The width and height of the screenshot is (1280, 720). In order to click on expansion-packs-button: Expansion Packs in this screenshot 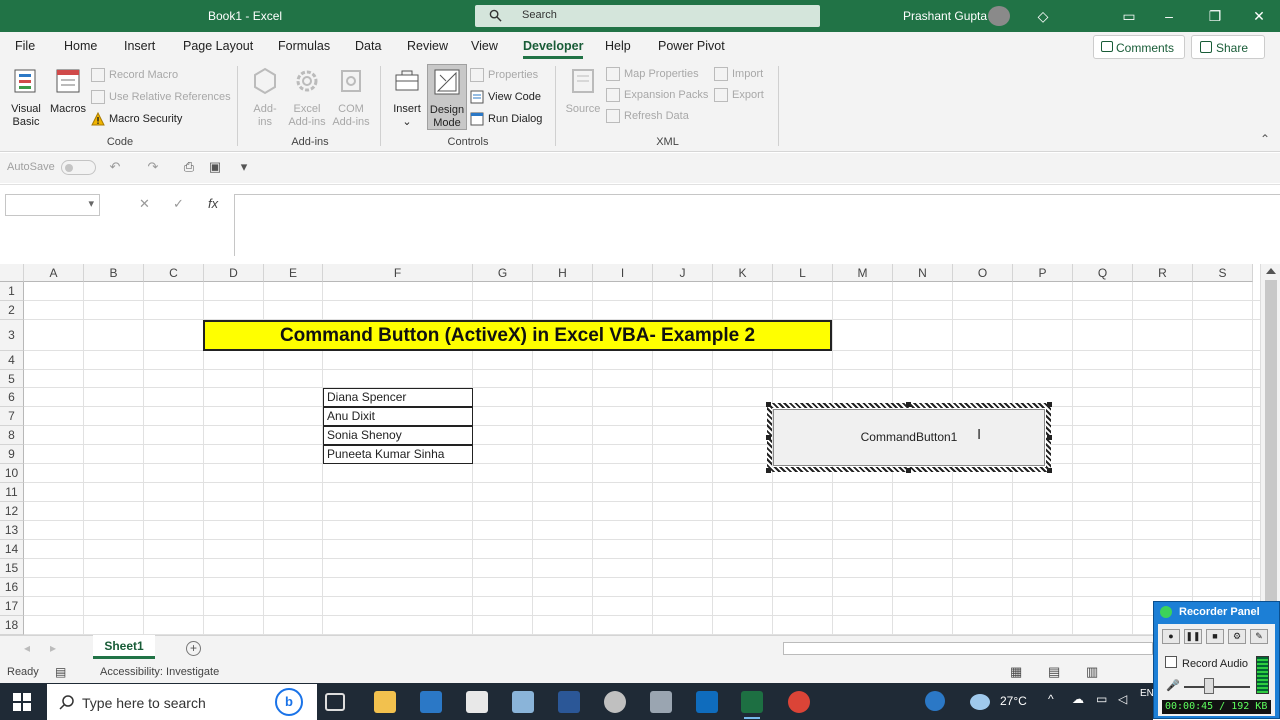, I will do `click(657, 95)`.